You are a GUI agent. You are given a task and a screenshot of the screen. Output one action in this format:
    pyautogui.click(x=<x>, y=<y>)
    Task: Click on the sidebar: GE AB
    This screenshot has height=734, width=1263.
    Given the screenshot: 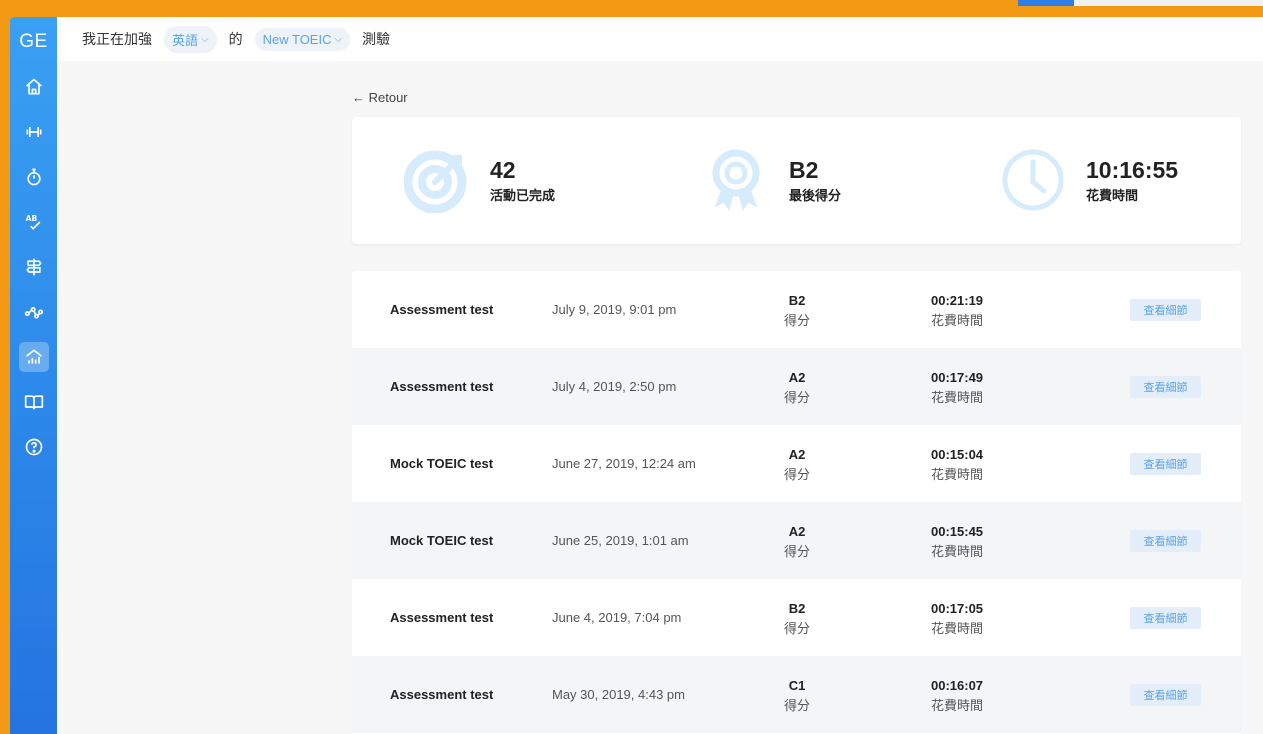 What is the action you would take?
    pyautogui.click(x=33, y=375)
    